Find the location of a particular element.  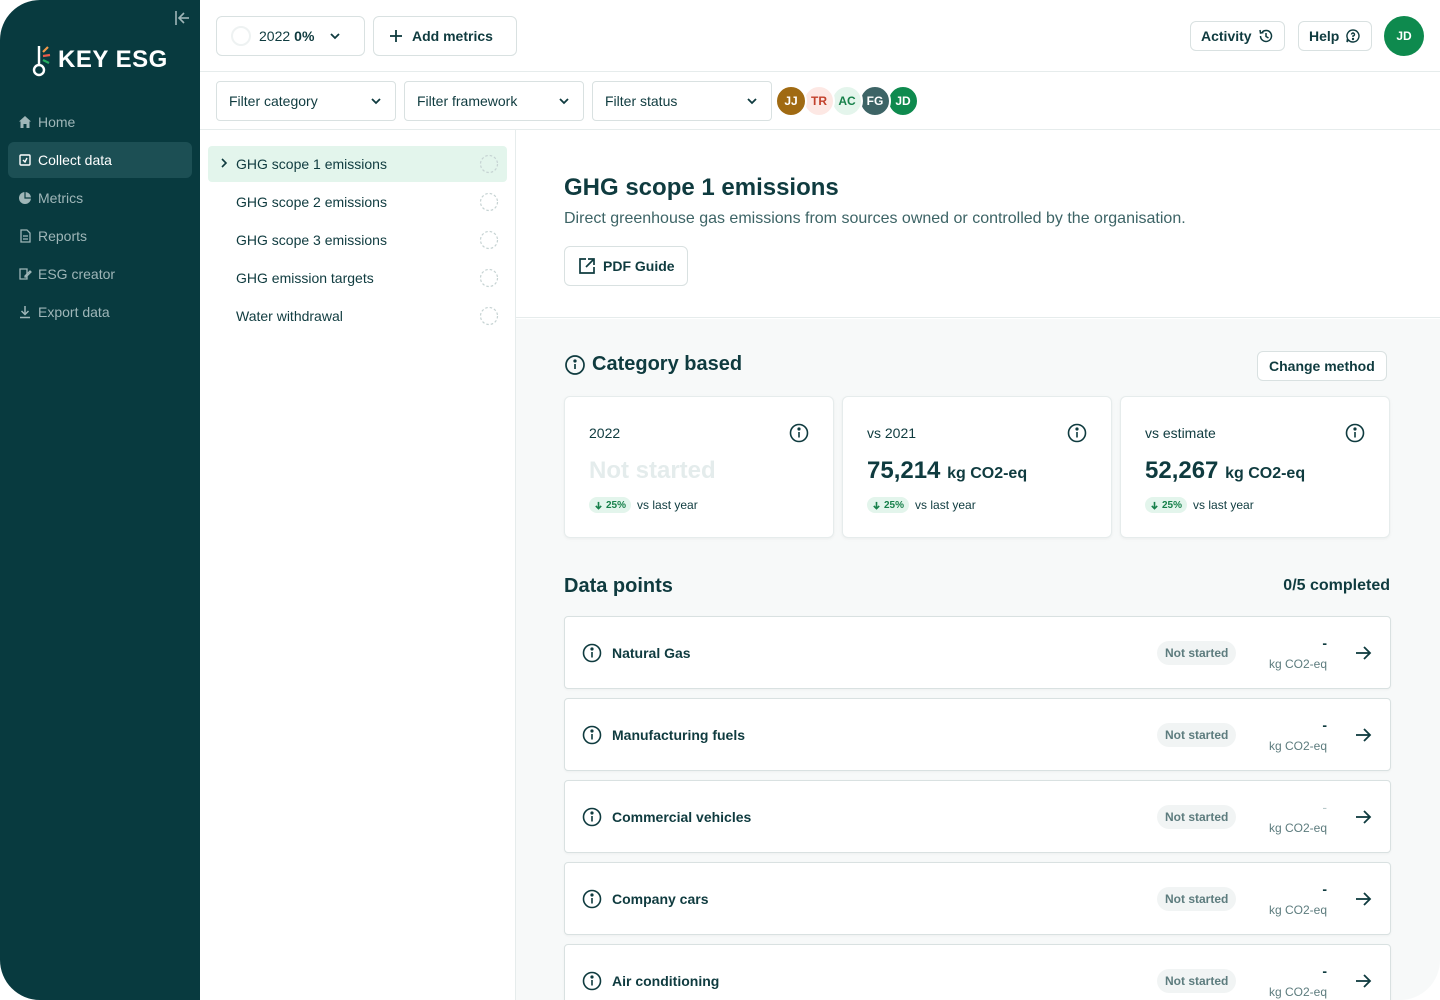

nav-label: Home is located at coordinates (57, 122).